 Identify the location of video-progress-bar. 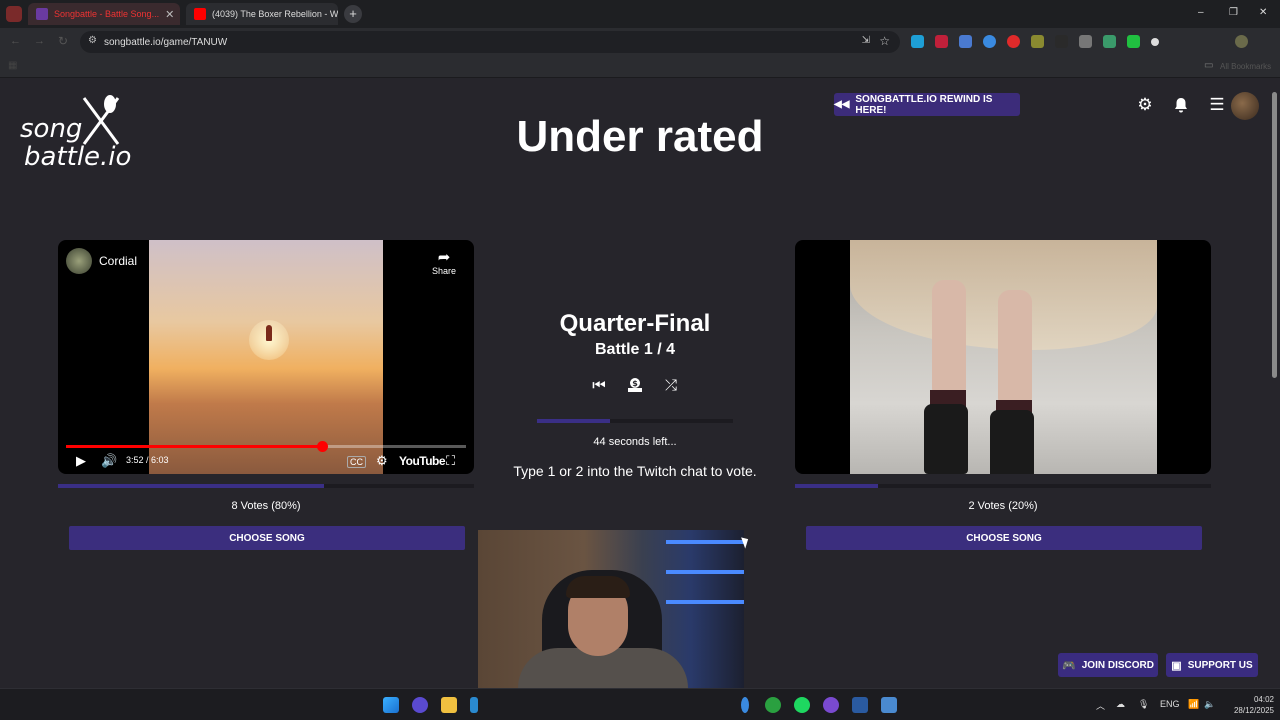
(266, 446).